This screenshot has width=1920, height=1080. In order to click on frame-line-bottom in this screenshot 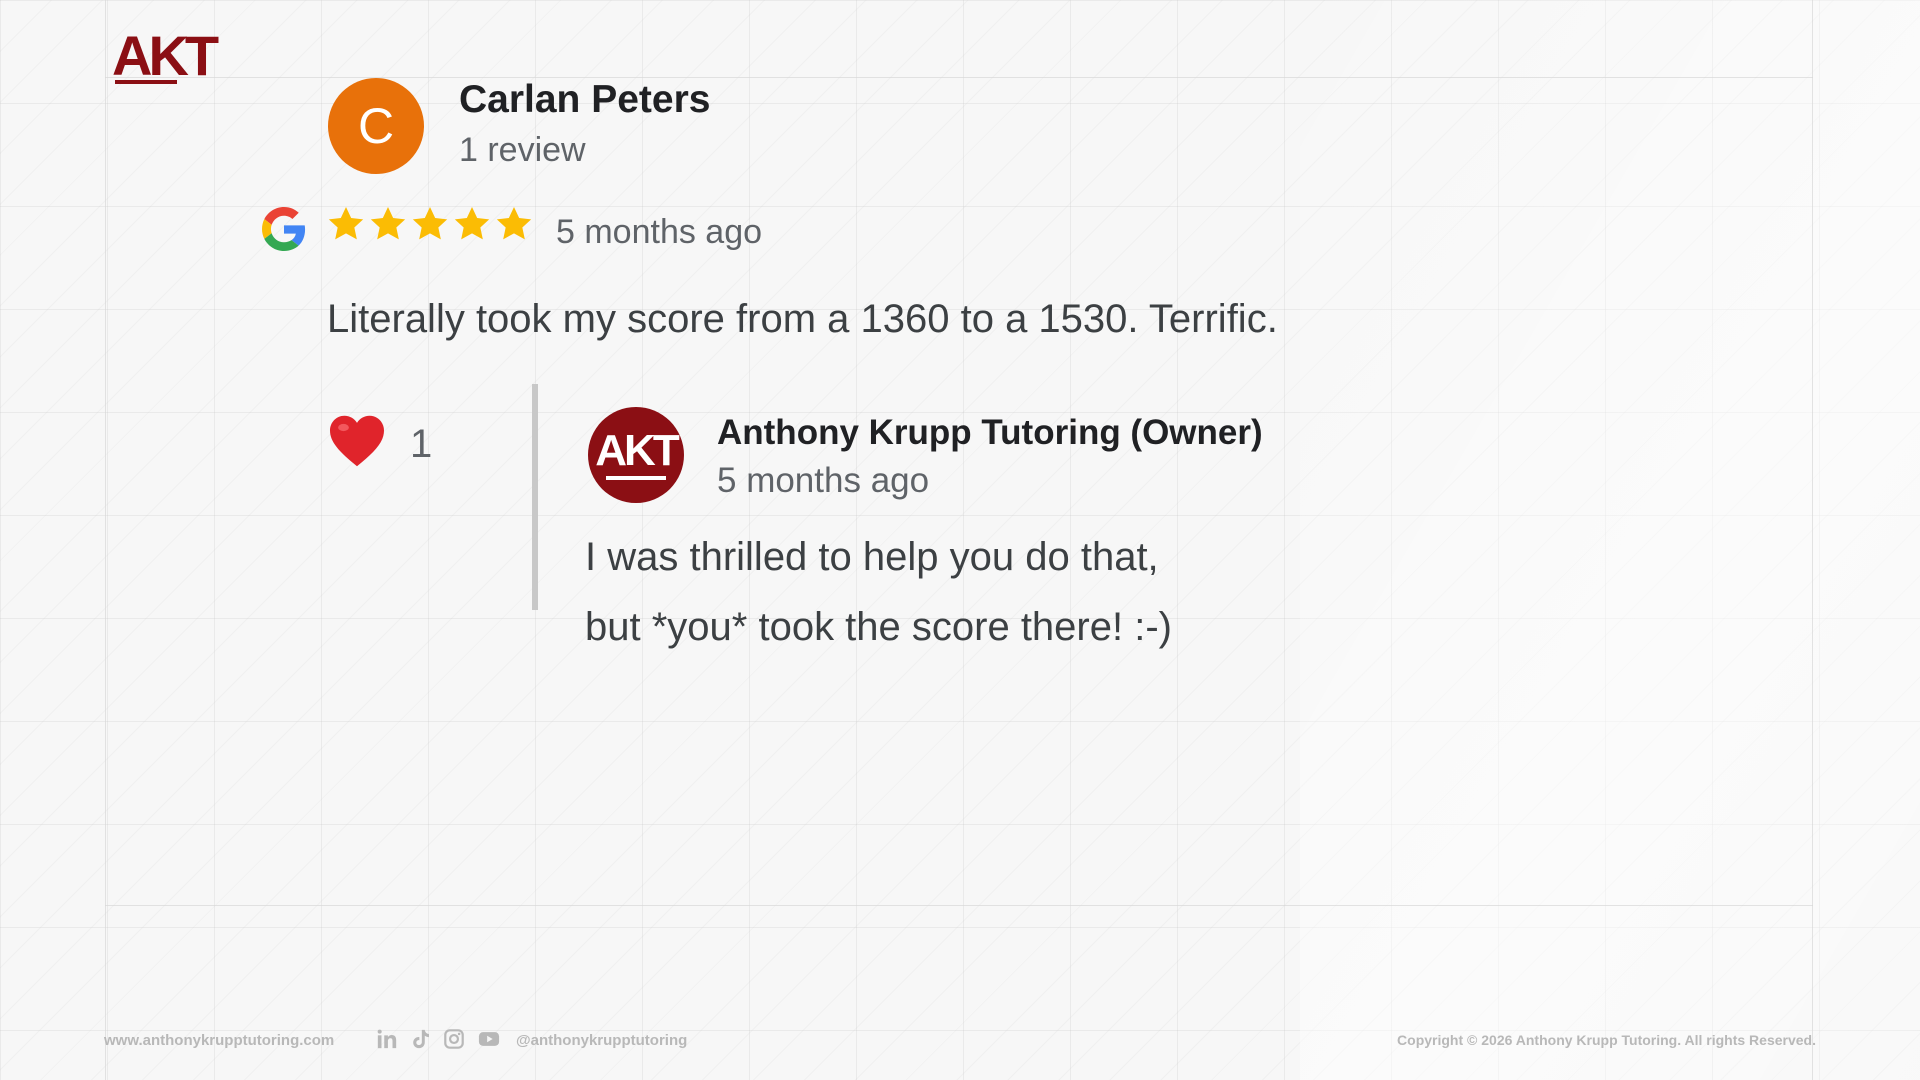, I will do `click(959, 905)`.